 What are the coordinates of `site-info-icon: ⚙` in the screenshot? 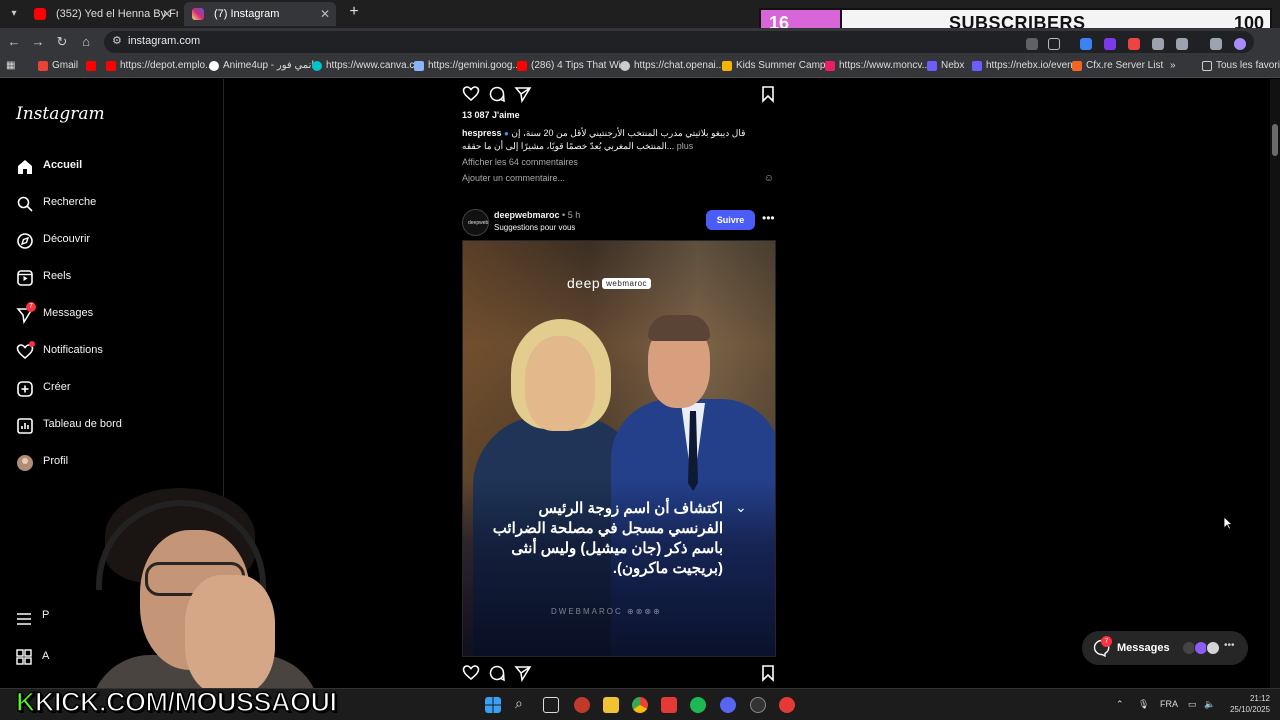 It's located at (117, 40).